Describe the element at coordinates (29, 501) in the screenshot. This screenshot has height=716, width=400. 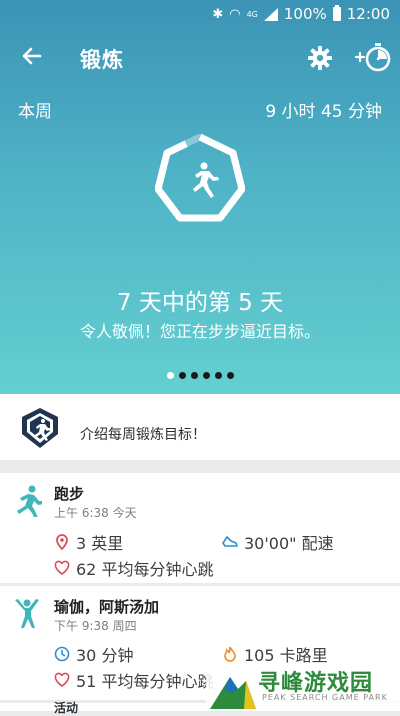
I see `running-icon` at that location.